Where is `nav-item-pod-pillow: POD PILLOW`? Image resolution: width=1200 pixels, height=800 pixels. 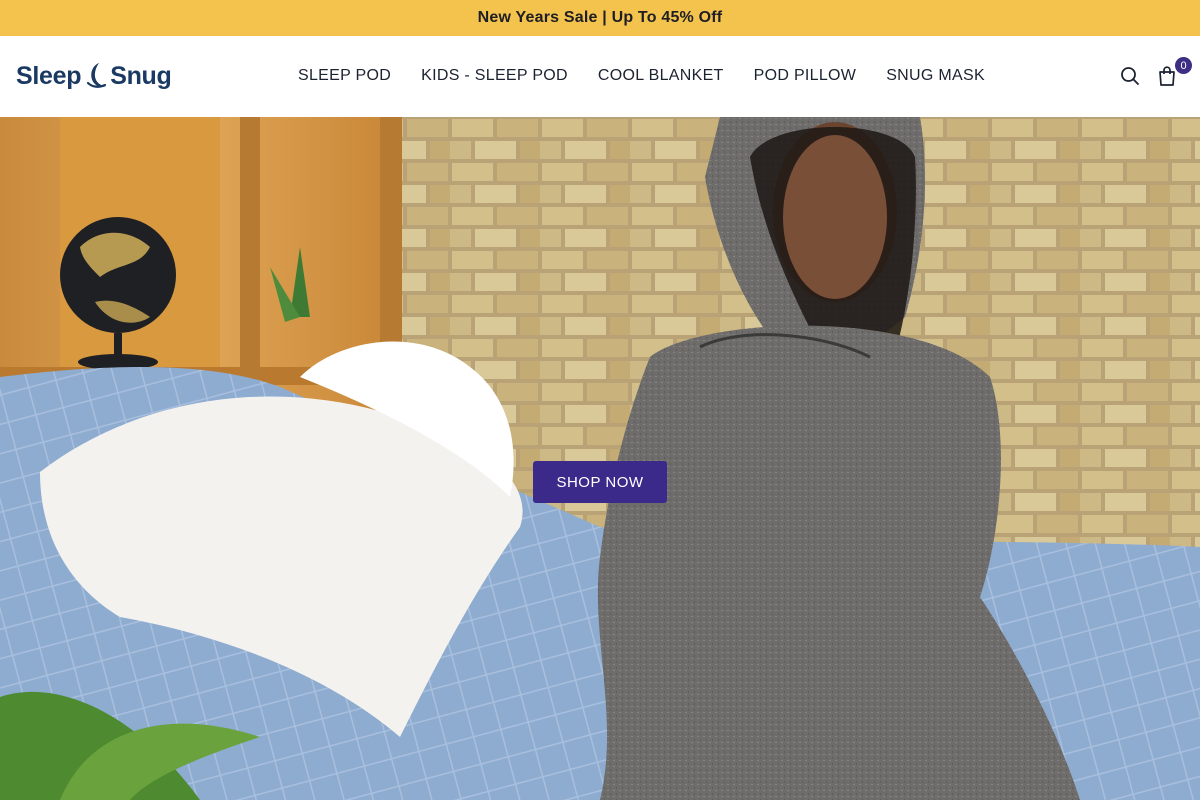
nav-item-pod-pillow: POD PILLOW is located at coordinates (805, 76).